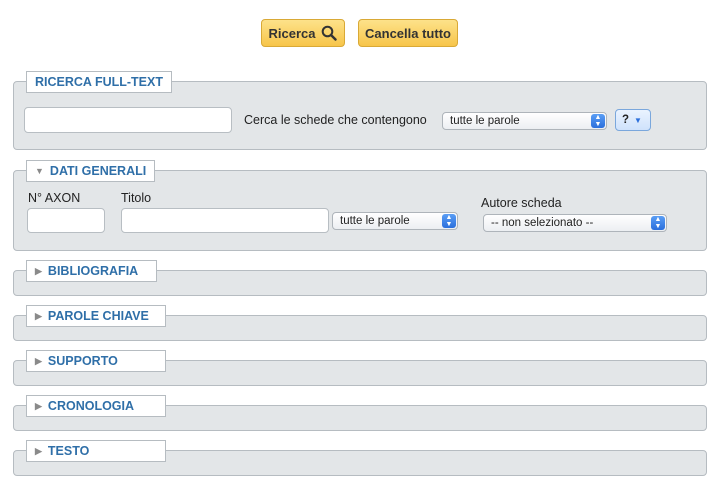 This screenshot has width=728, height=492. What do you see at coordinates (66, 220) in the screenshot?
I see `axon-input` at bounding box center [66, 220].